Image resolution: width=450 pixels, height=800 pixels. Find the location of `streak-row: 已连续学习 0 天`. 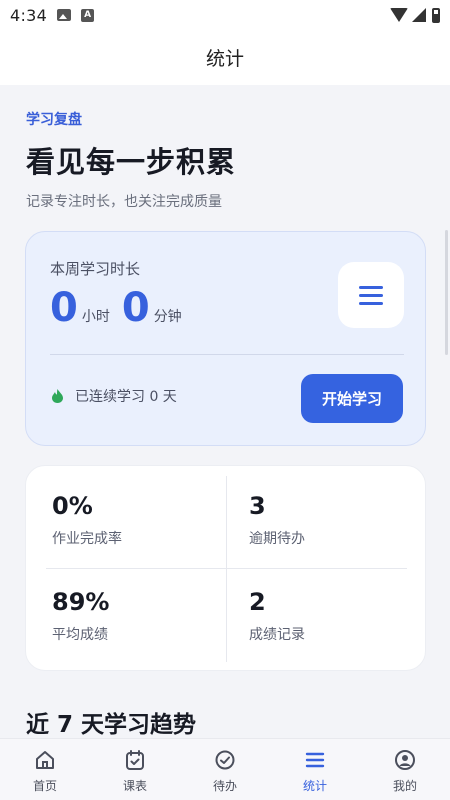

streak-row: 已连续学习 0 天 is located at coordinates (114, 396).